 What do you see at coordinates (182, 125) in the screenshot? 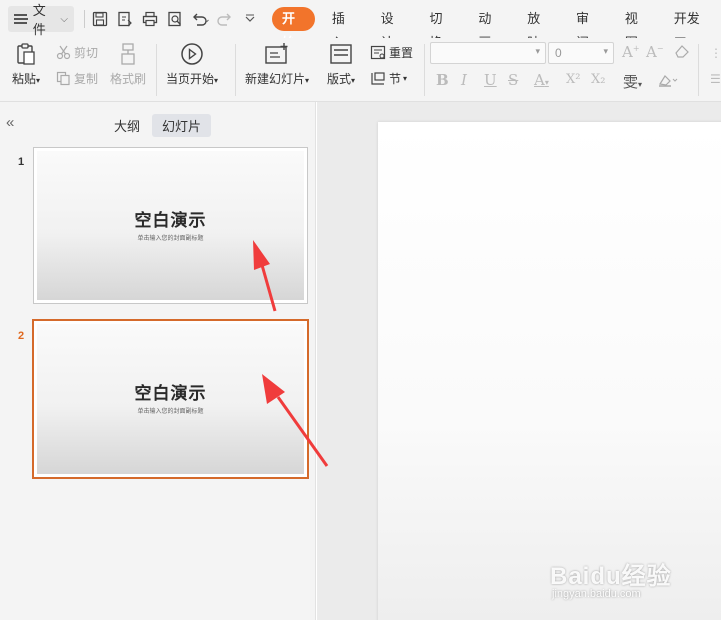
I see `tab-slides: 幻灯片` at bounding box center [182, 125].